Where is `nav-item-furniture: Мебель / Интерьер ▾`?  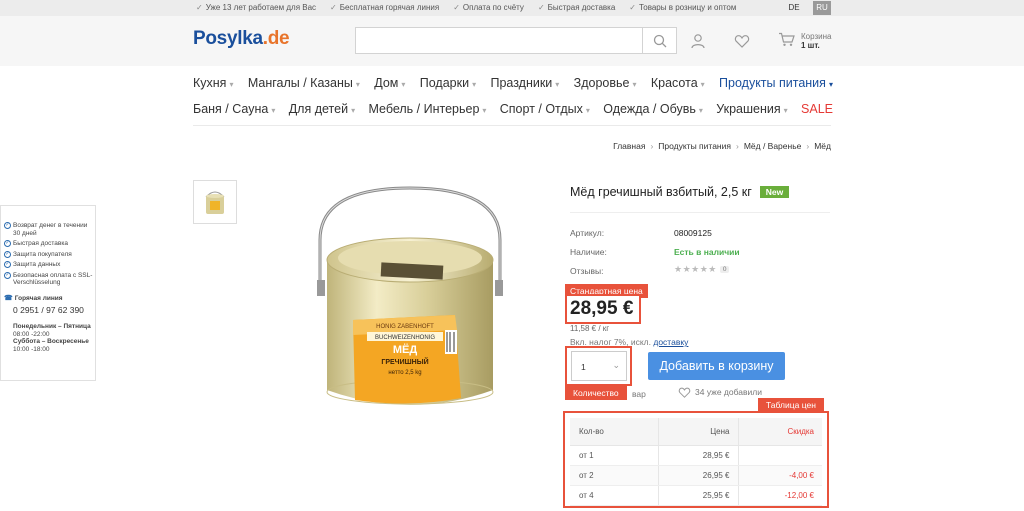 nav-item-furniture: Мебель / Интерьер ▾ is located at coordinates (427, 109).